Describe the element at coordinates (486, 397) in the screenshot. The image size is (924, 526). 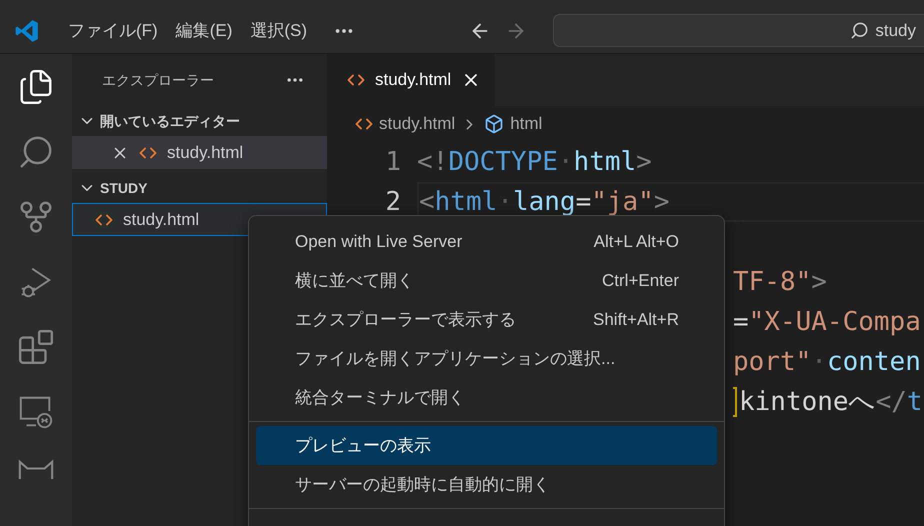
I see `menu-item: 統合ターミナルで開く` at that location.